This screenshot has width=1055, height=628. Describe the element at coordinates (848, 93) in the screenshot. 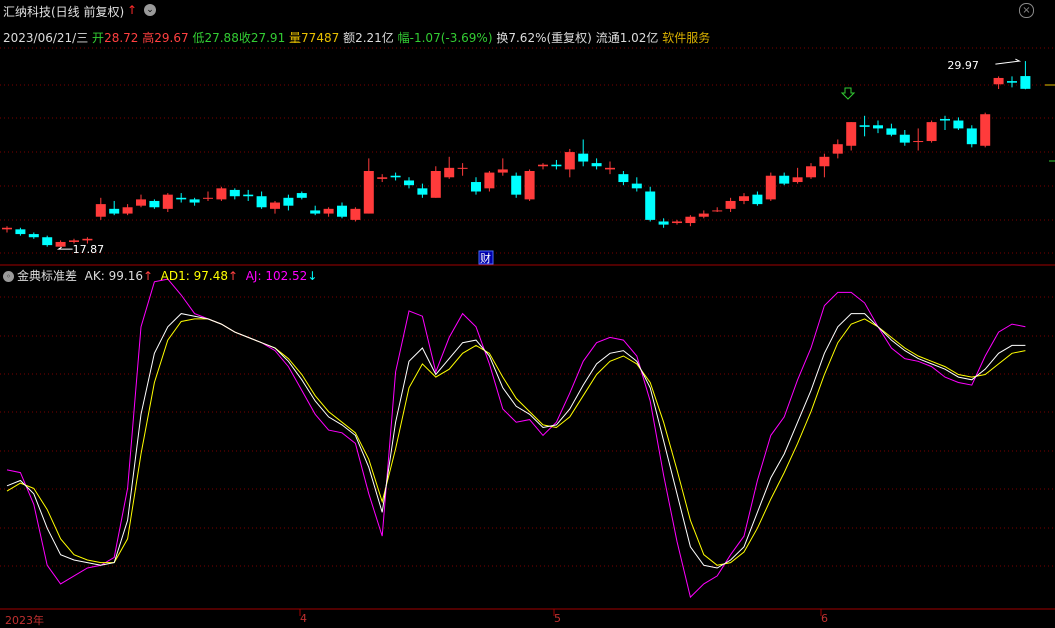

I see `signal-arrow-icon` at that location.